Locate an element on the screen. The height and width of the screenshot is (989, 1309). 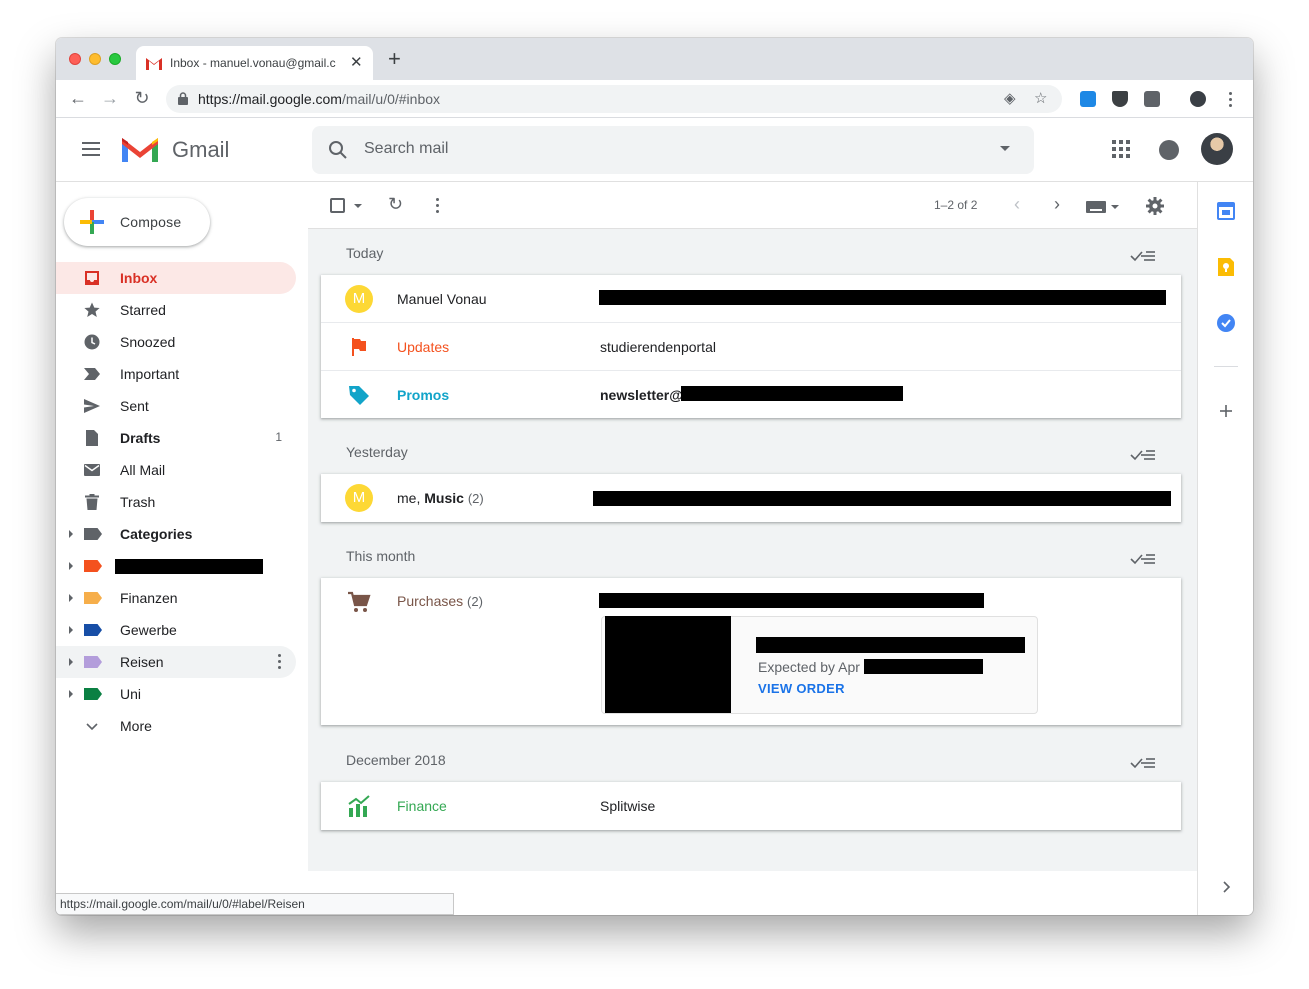
browser-menu-icon is located at coordinates (1231, 100).